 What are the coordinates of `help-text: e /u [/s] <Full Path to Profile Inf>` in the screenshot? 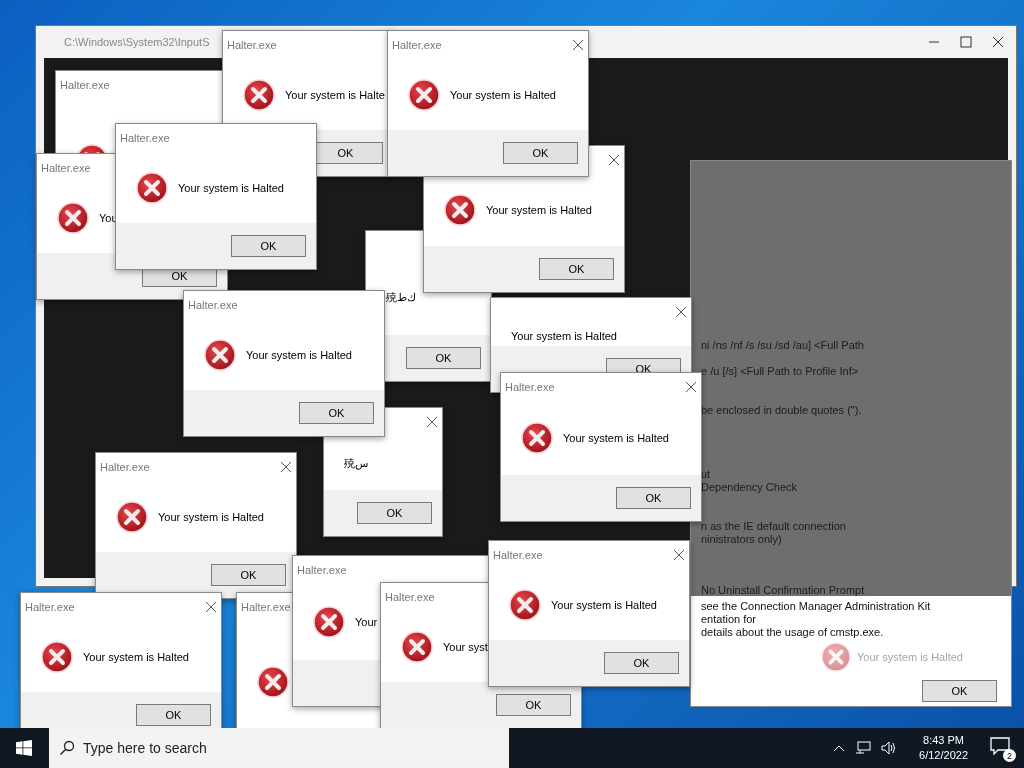 It's located at (780, 371).